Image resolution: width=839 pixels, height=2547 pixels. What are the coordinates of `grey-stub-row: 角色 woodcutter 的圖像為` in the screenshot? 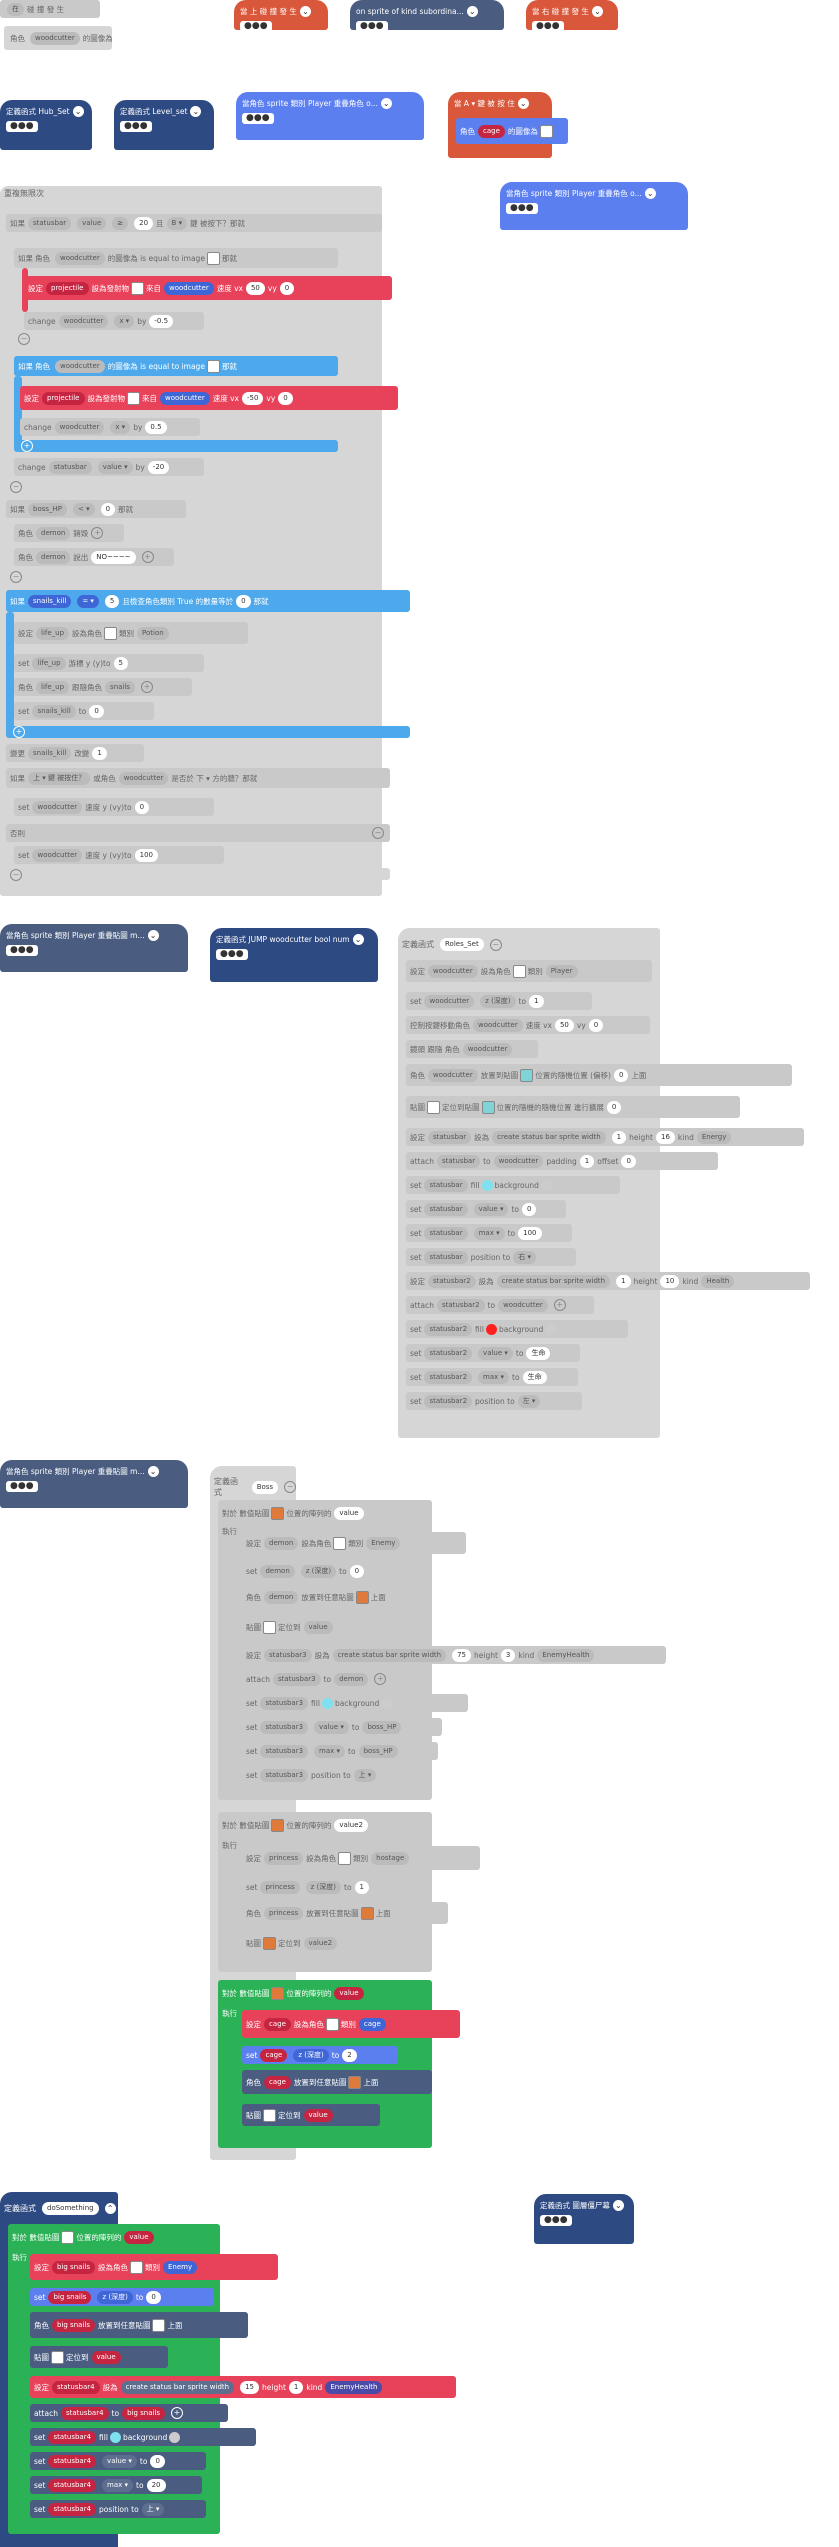 It's located at (58, 38).